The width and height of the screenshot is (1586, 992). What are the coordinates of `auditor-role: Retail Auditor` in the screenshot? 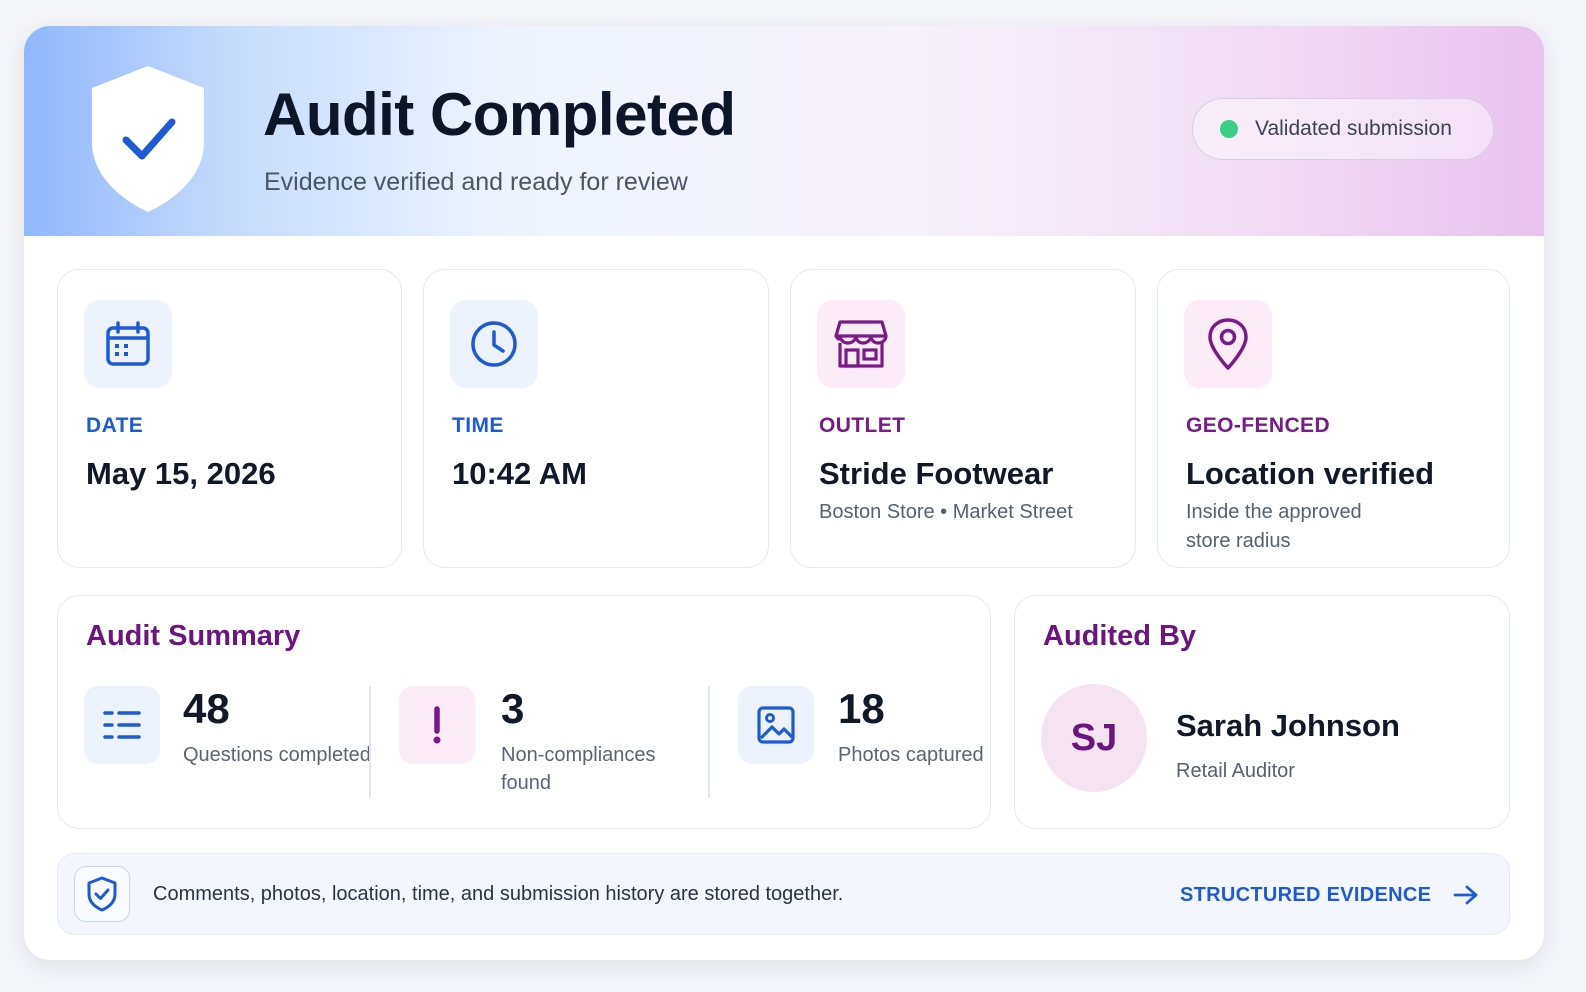 It's located at (1235, 771).